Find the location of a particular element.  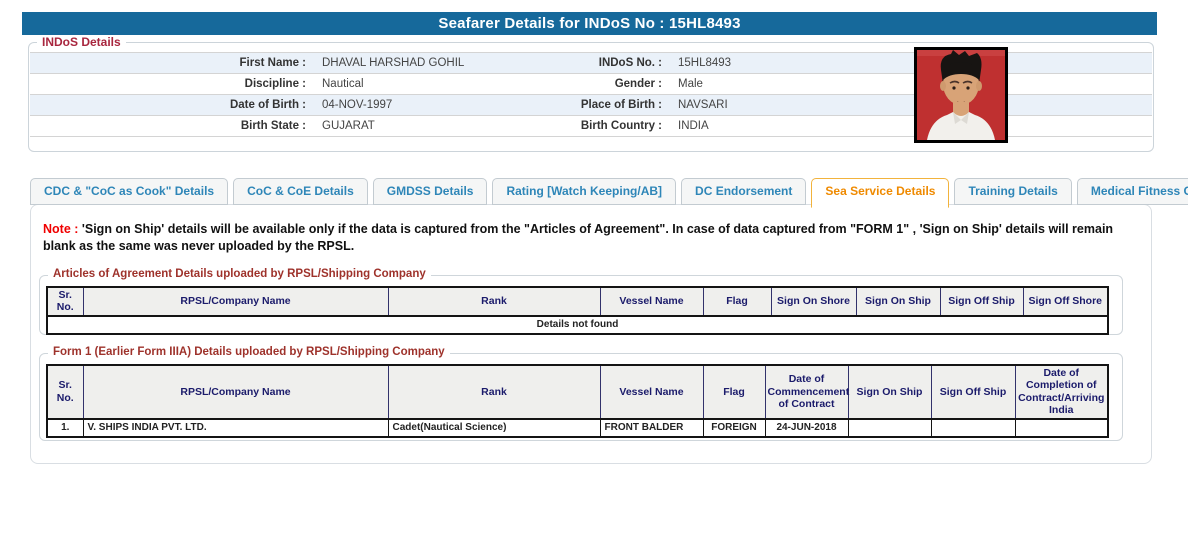

indos-no-label: INDoS No. : is located at coordinates (630, 63).